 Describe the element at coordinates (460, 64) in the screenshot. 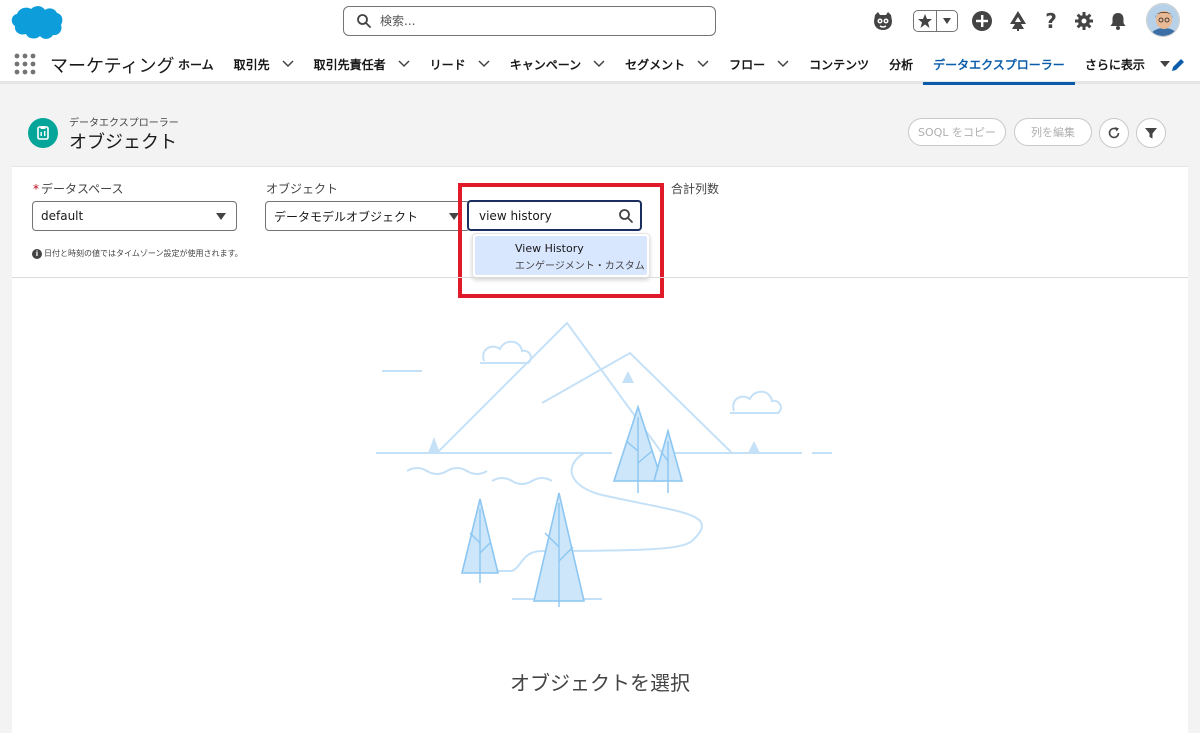

I see `nav-item-leads: リード` at that location.